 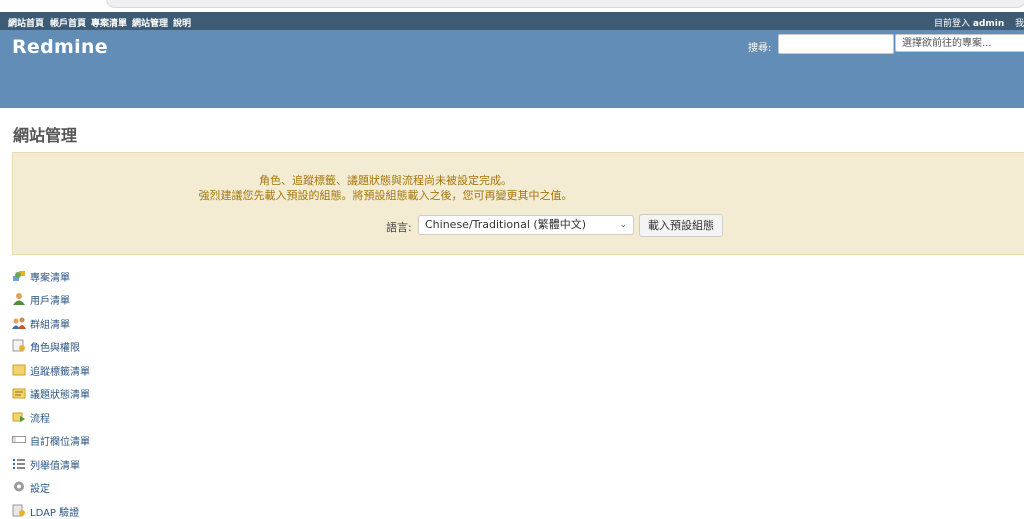 What do you see at coordinates (26, 22) in the screenshot?
I see `top-menu-home: 網站首頁` at bounding box center [26, 22].